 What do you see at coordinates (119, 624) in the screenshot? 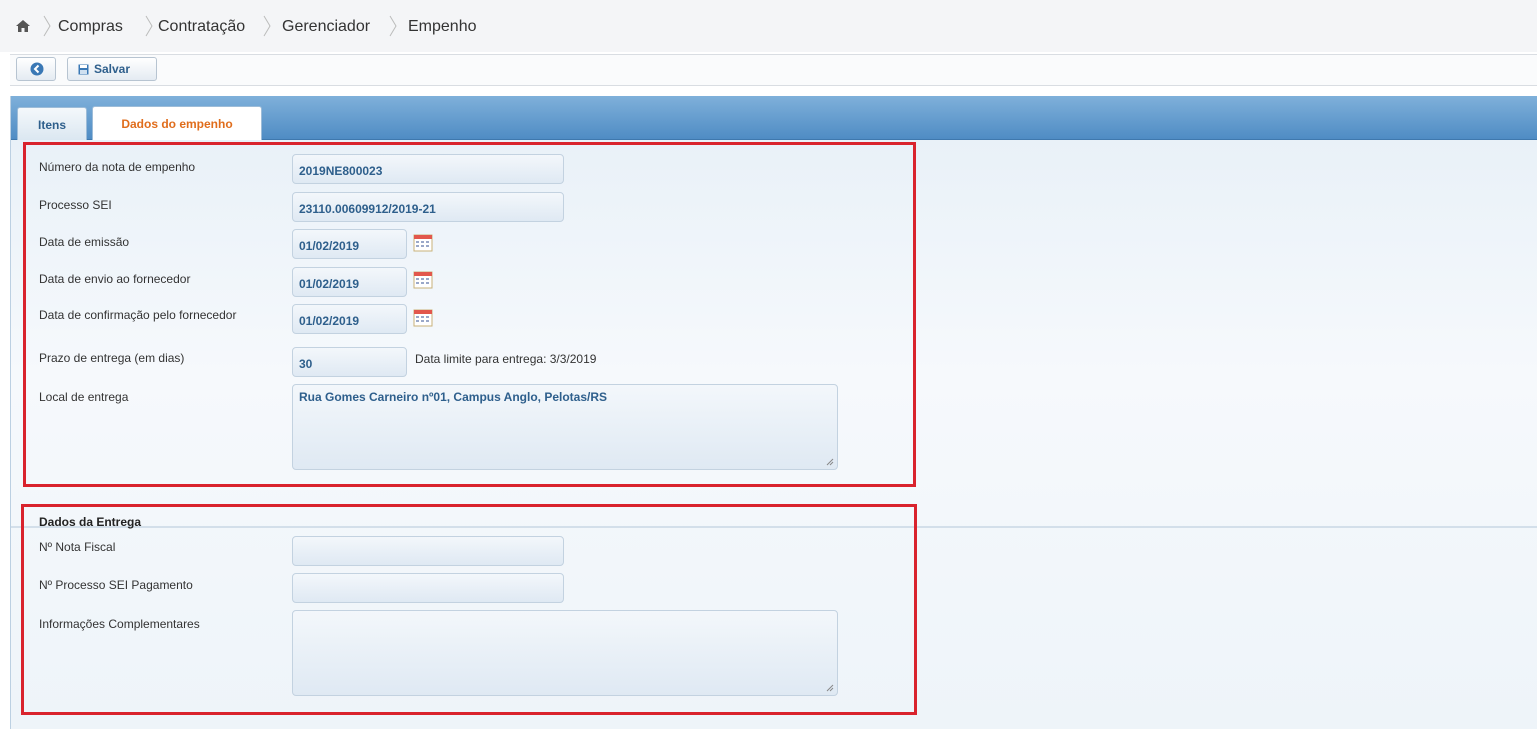
I see `informacoes-complementares-label: Informações Complementares` at bounding box center [119, 624].